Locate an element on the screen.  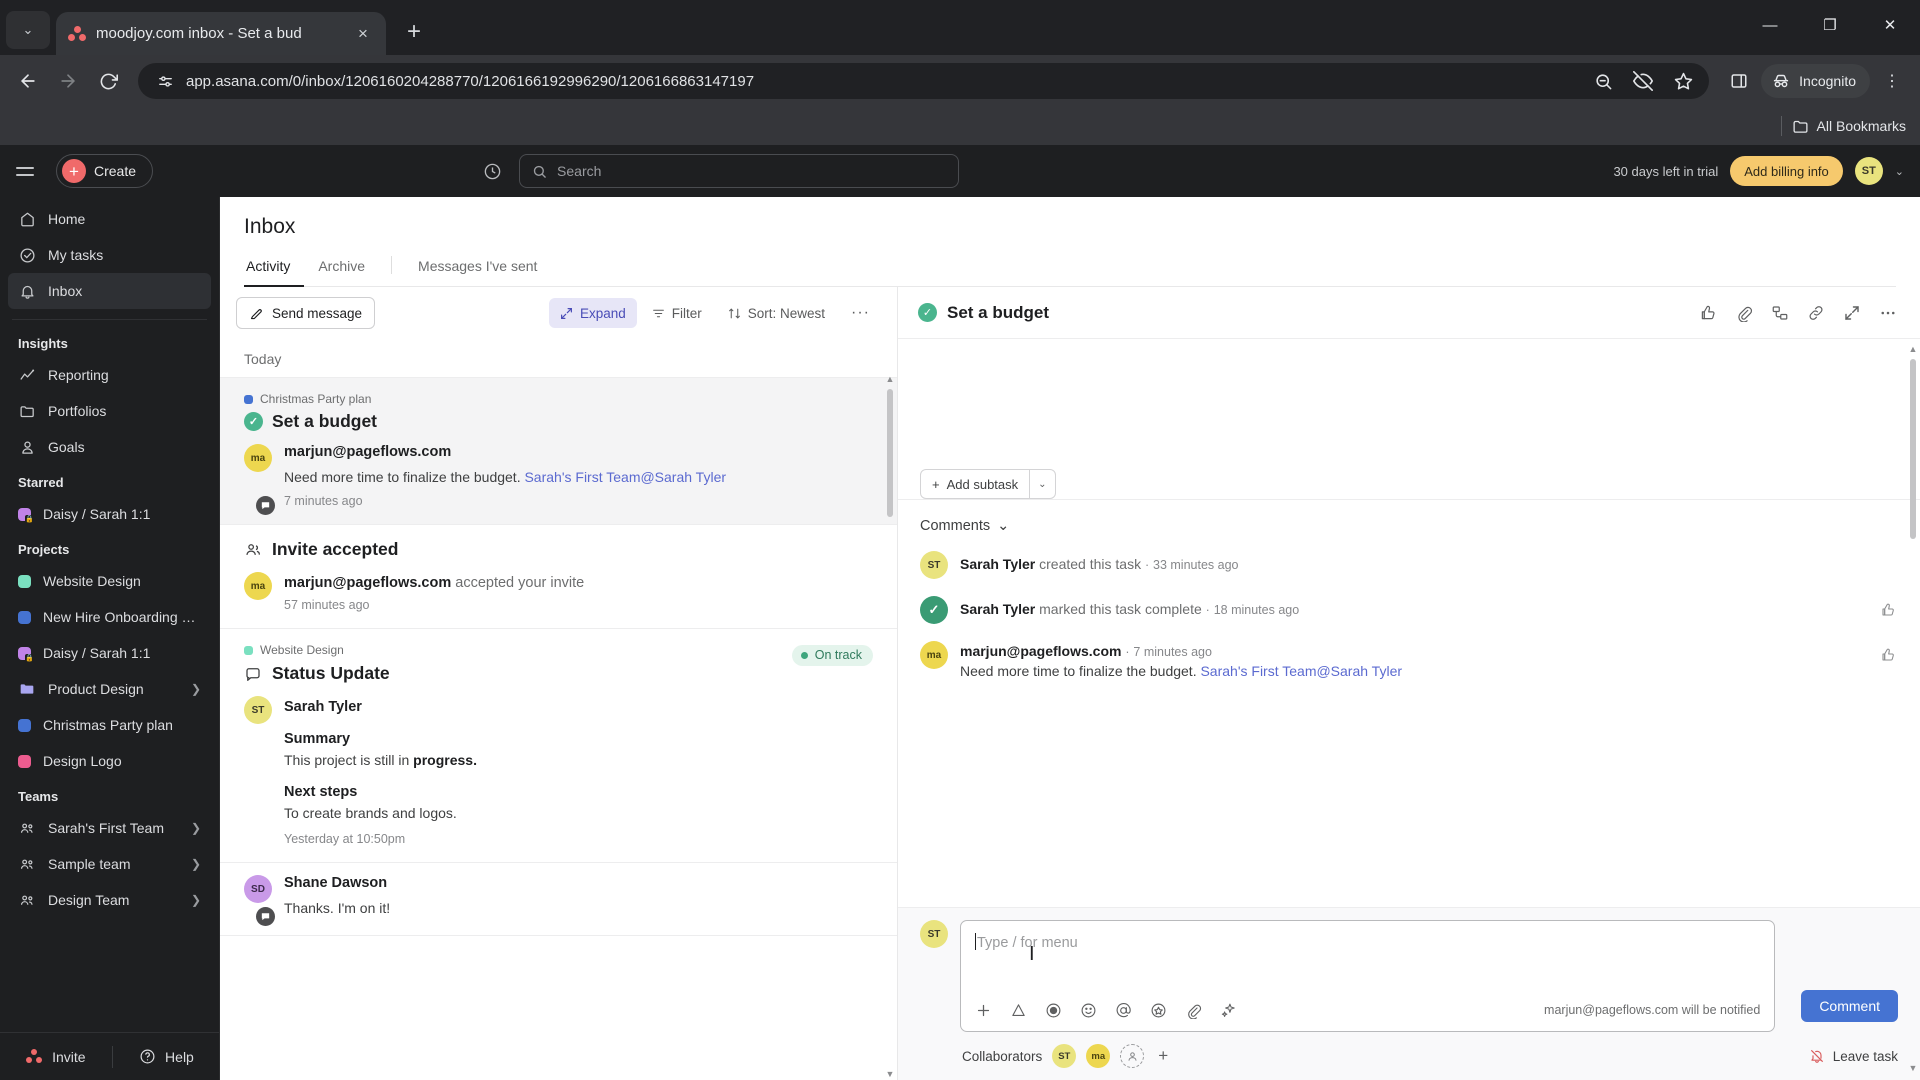
sidebar-item-sample-team: Sample team ❯ is located at coordinates (109, 864).